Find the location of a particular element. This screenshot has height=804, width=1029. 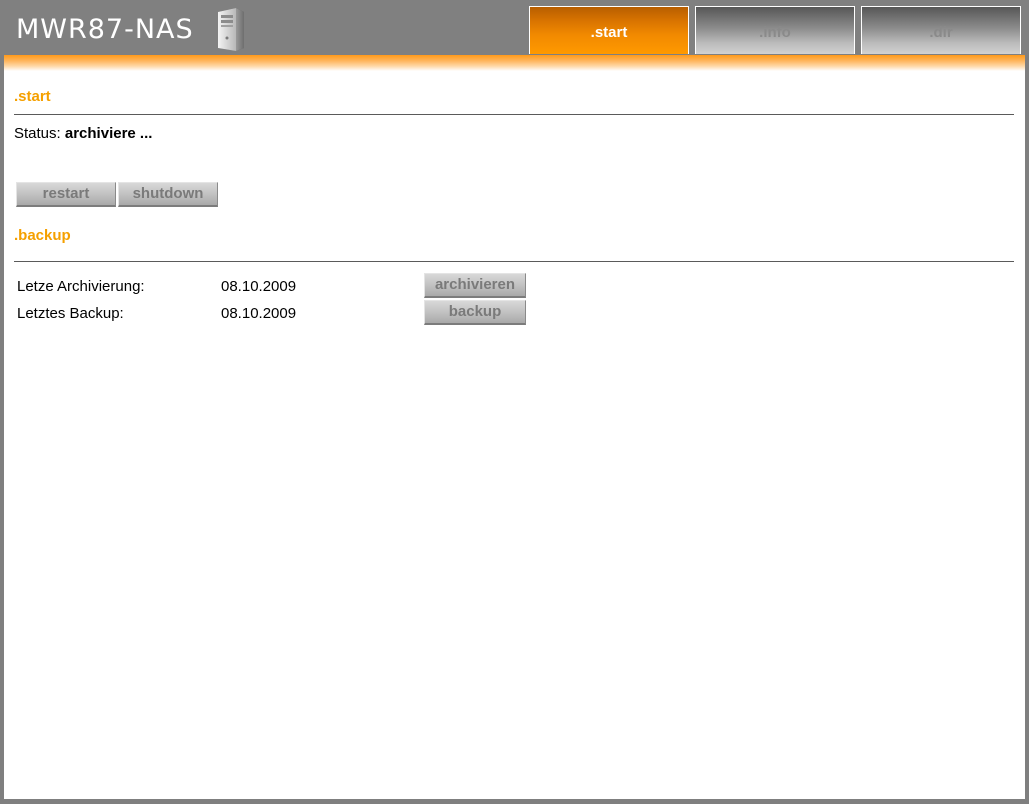

header-bar: MWR87-NAS .start .info .dir is located at coordinates (514, 27).